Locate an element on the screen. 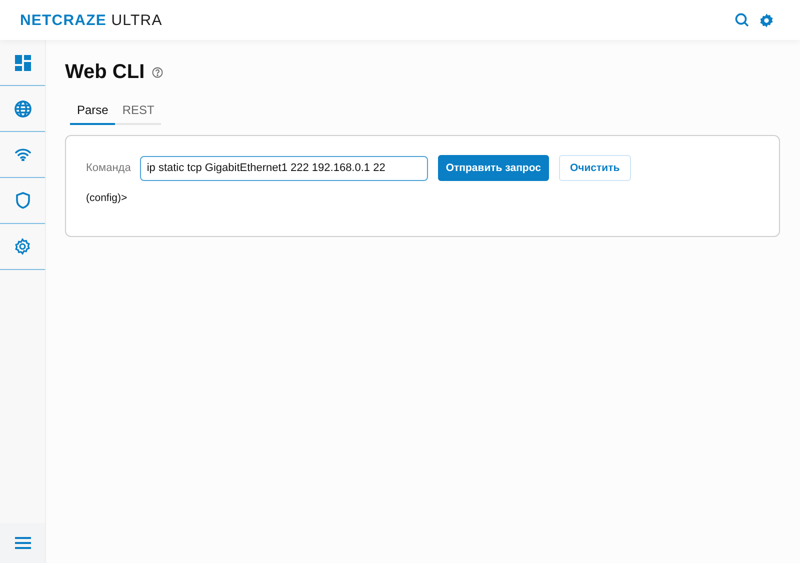  menu-icon is located at coordinates (22, 543).